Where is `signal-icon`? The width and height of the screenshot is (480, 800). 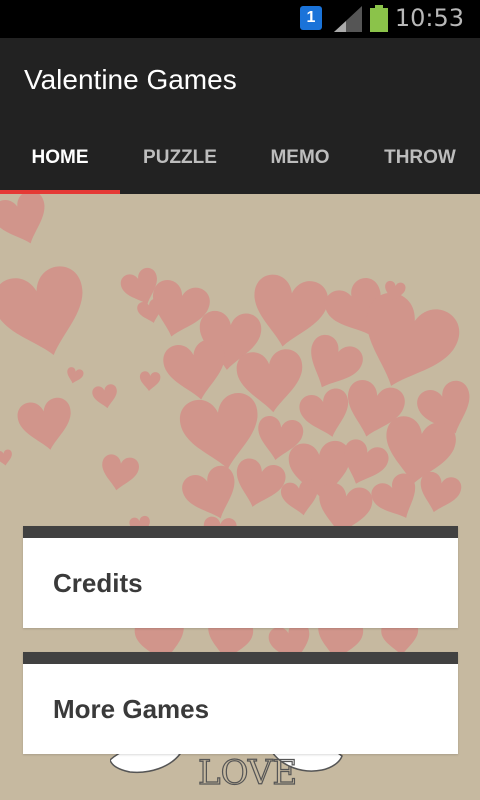 signal-icon is located at coordinates (348, 19).